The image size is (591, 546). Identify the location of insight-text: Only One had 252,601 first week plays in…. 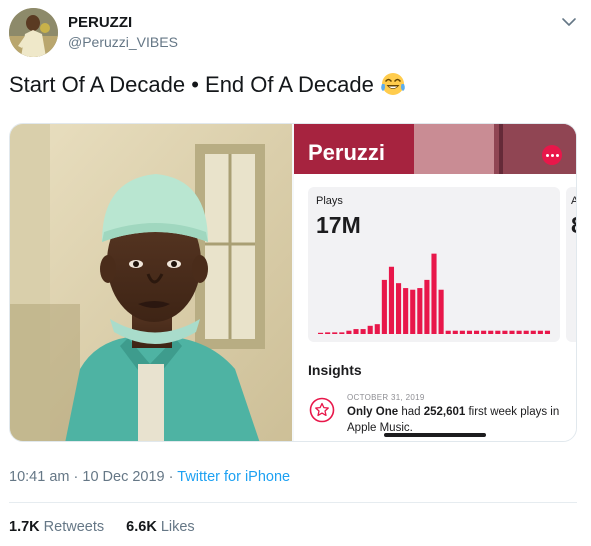
(459, 420).